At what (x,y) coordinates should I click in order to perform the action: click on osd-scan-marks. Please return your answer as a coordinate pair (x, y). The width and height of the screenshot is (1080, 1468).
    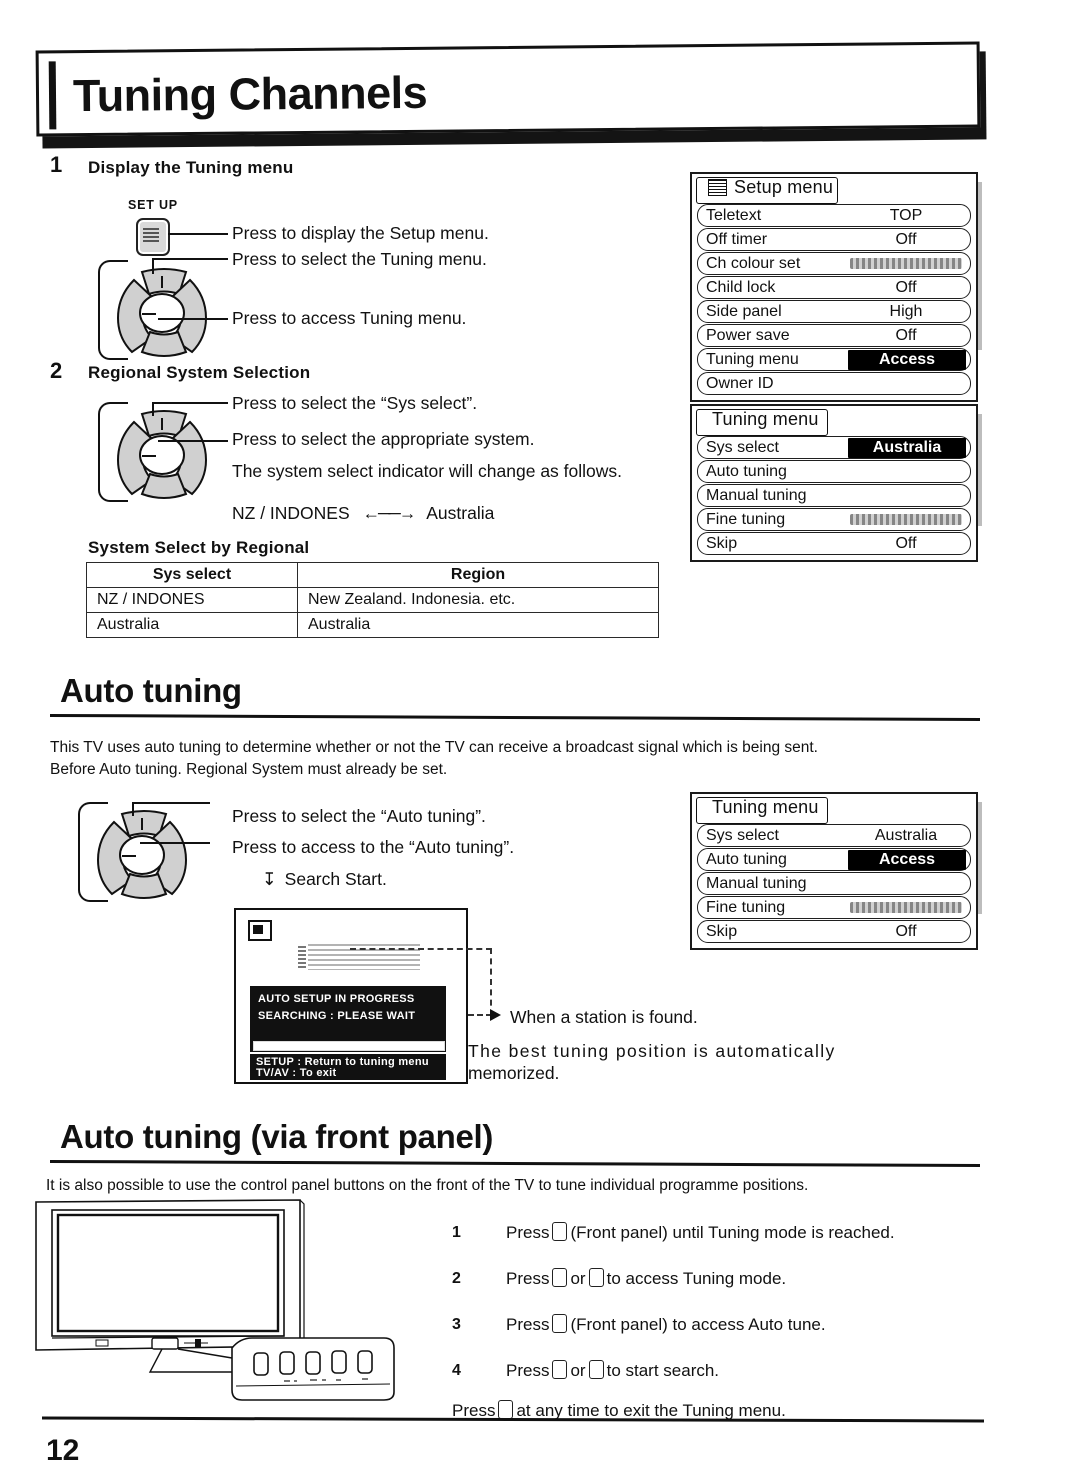
    Looking at the image, I should click on (302, 958).